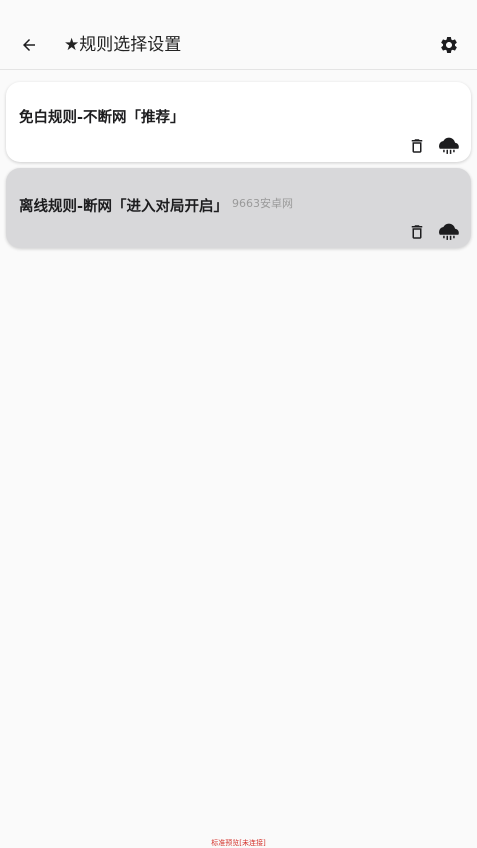 The height and width of the screenshot is (848, 477). Describe the element at coordinates (102, 118) in the screenshot. I see `rule-title: 免白规则-不断网「推荐」` at that location.